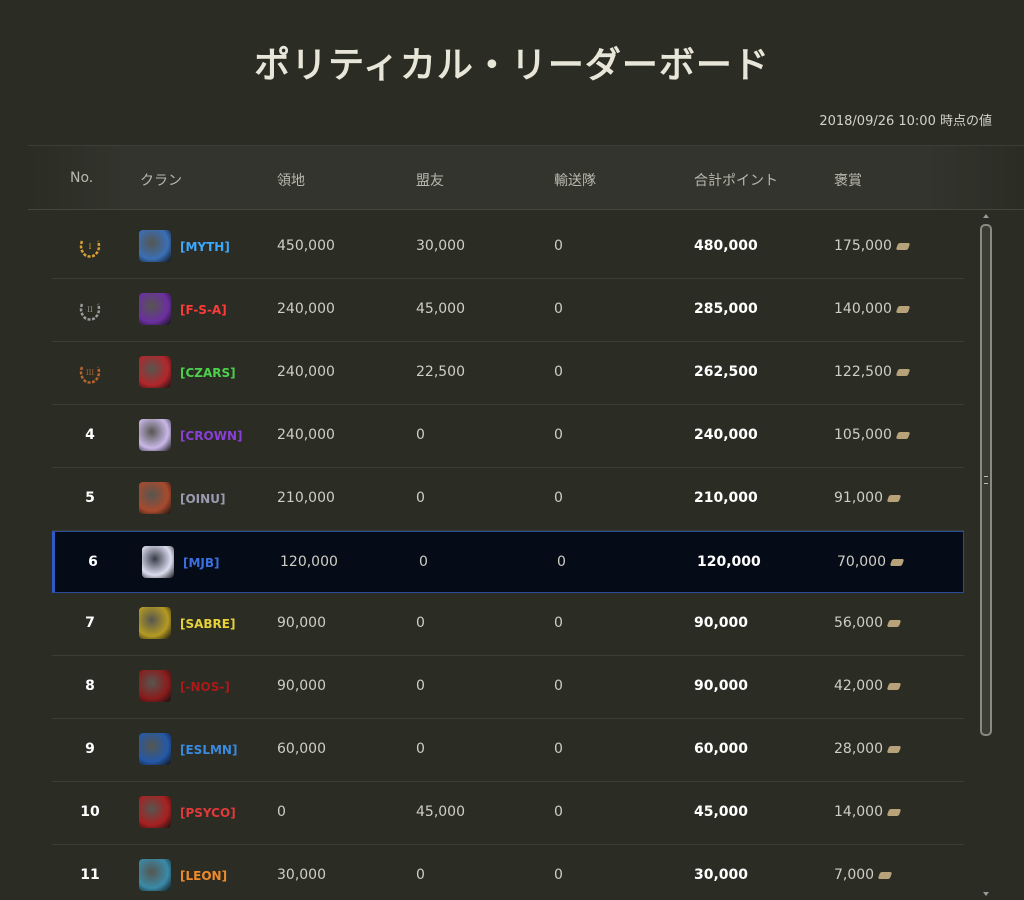 The image size is (1024, 900). I want to click on reward-value: 70,000, so click(871, 562).